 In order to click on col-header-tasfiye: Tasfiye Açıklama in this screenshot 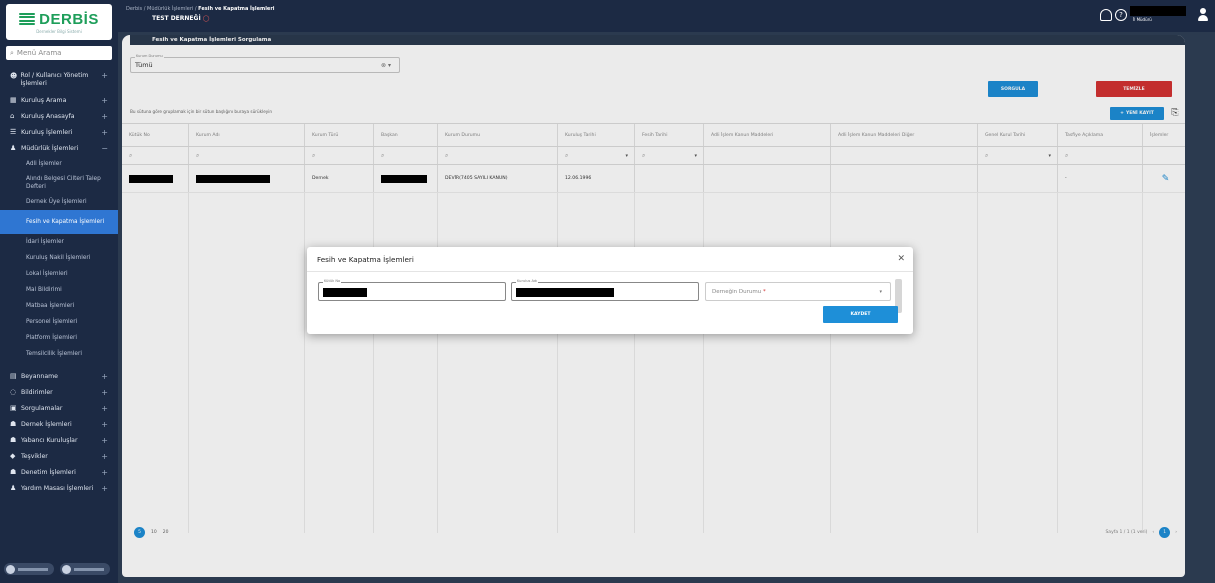, I will do `click(1100, 135)`.